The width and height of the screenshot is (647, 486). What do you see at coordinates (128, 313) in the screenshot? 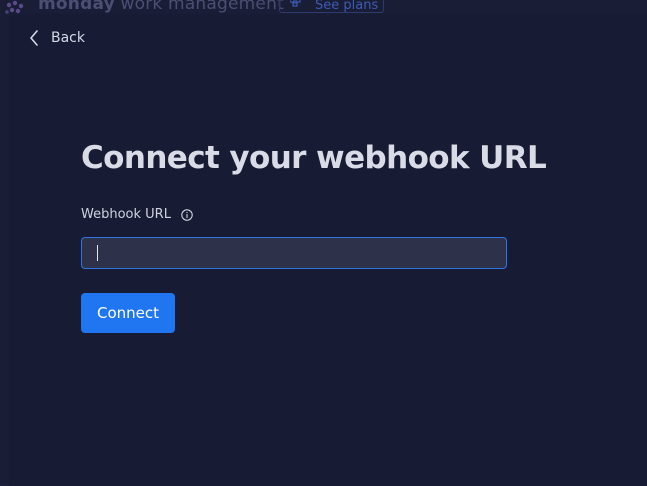
I see `connect-button: Connect` at bounding box center [128, 313].